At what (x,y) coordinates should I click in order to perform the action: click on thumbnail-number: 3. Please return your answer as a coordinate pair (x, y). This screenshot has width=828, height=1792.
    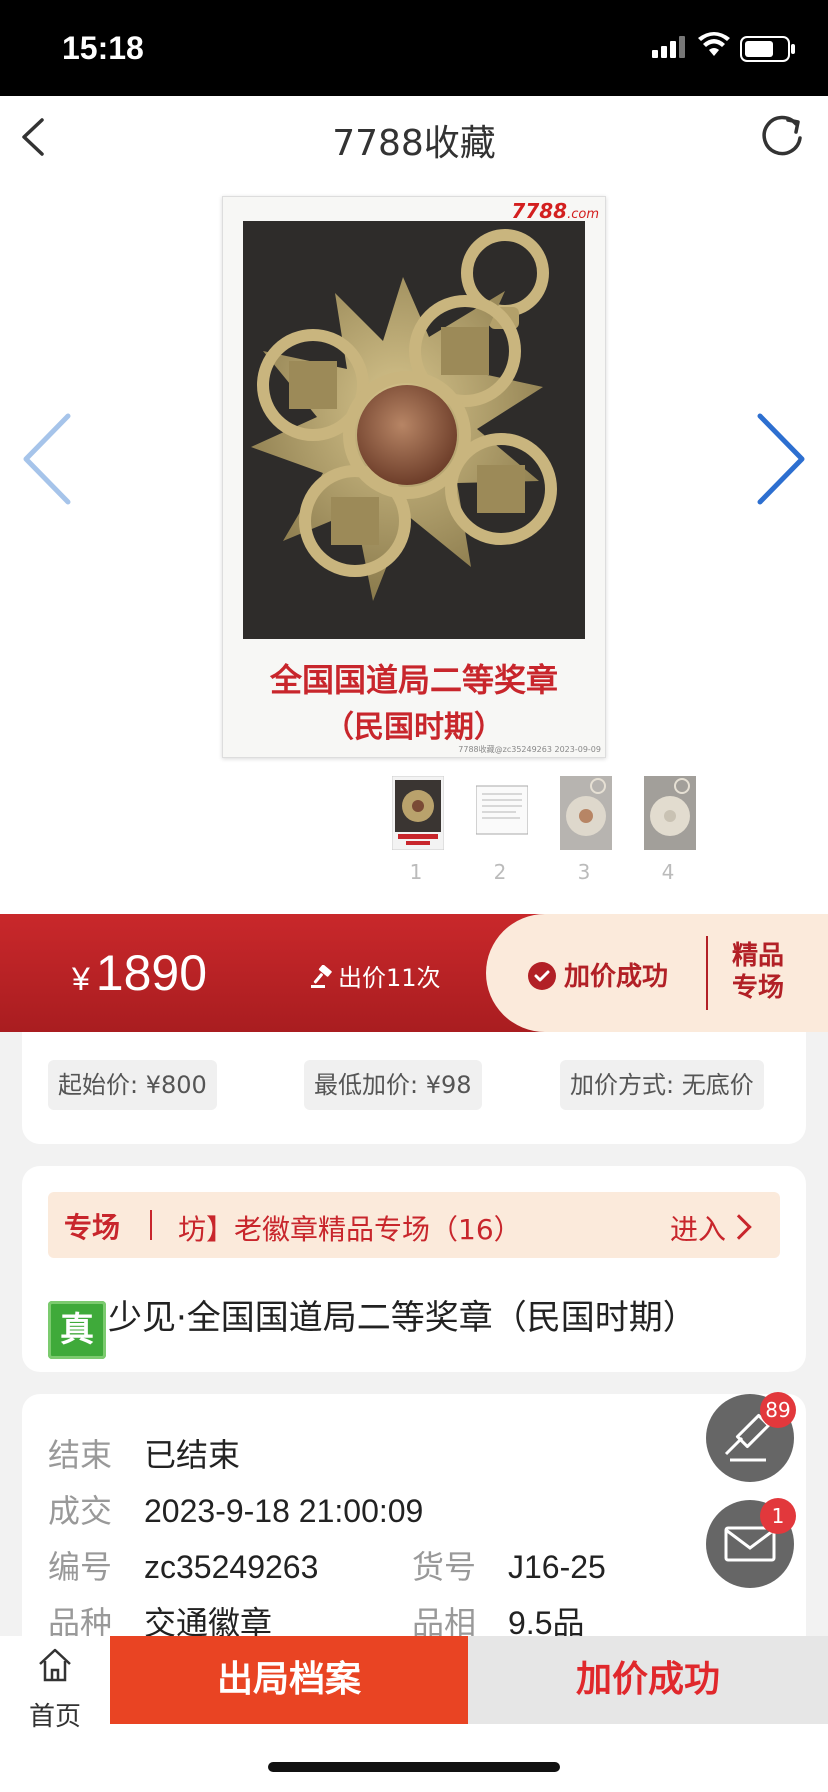
    Looking at the image, I should click on (584, 872).